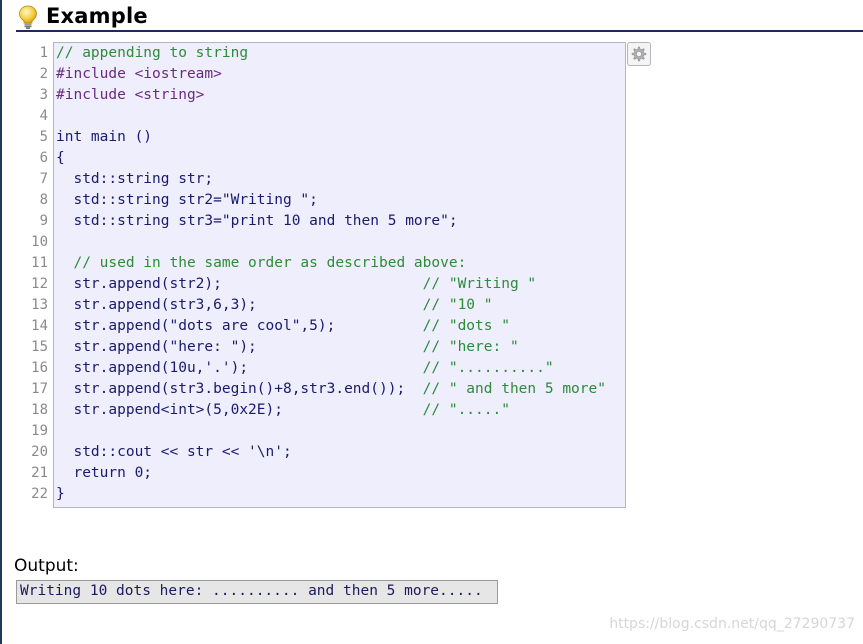  I want to click on page-title: Example, so click(97, 16).